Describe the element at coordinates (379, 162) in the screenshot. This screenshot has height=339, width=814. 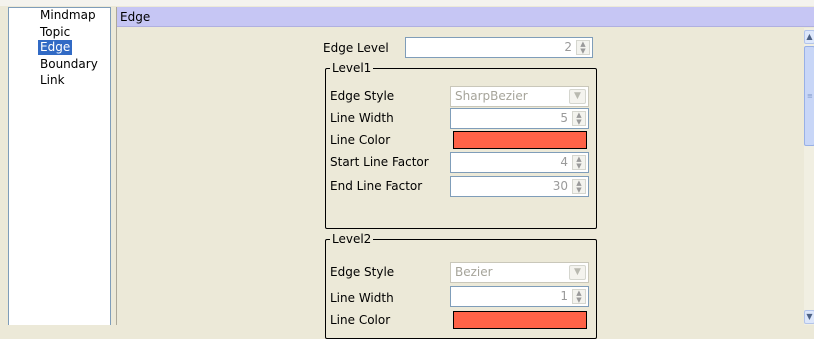
I see `level1-start-line-factor-label: Start Line Factor` at that location.